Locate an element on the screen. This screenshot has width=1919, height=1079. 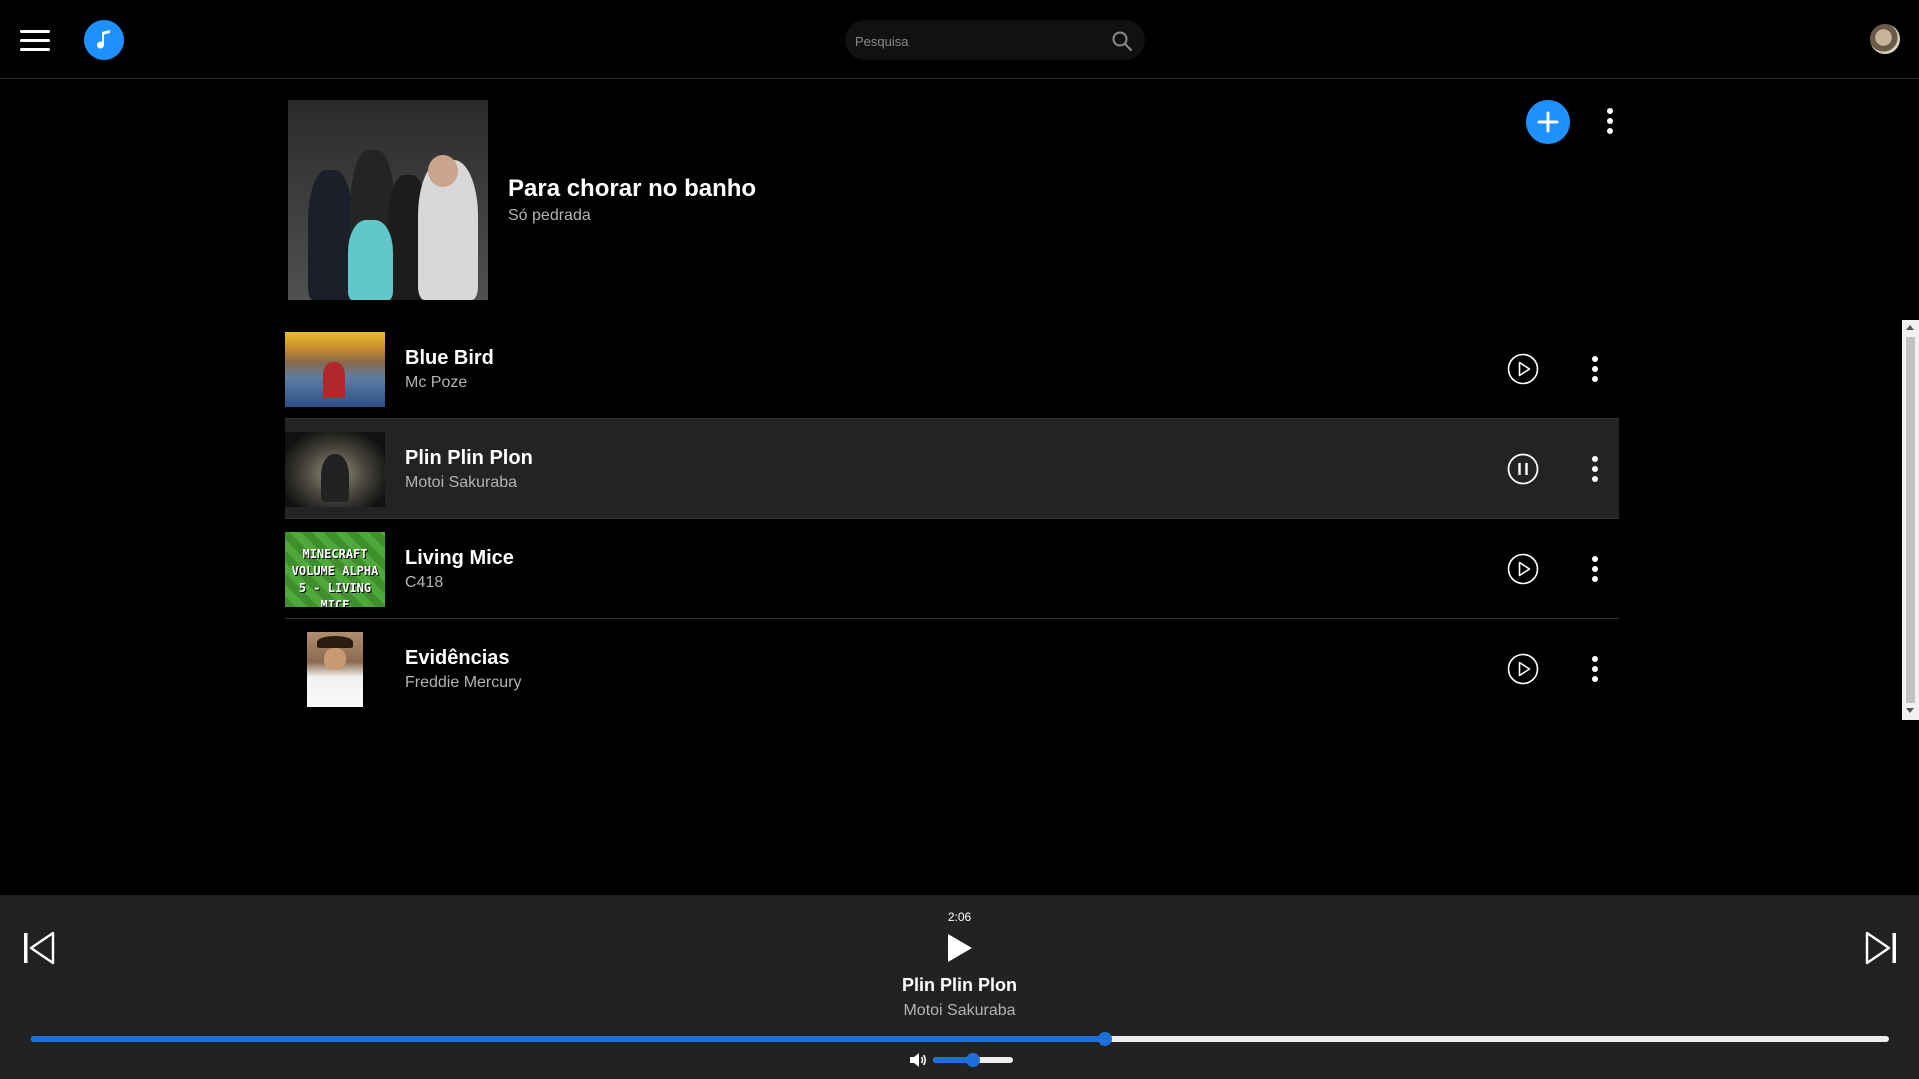
scroll-up-icon is located at coordinates (1910, 327).